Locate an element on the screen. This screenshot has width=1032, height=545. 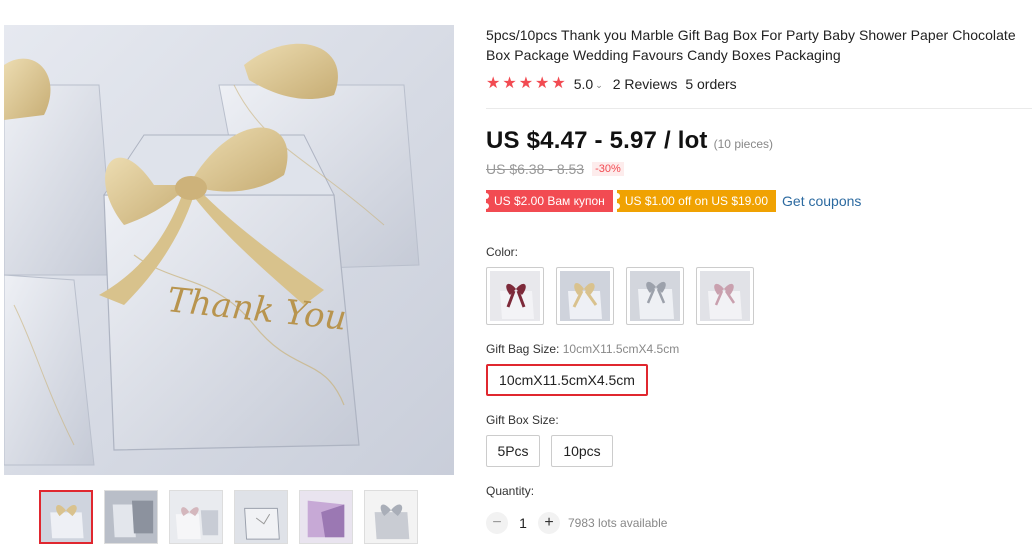
lot-pieces: (10 pieces) is located at coordinates (743, 144).